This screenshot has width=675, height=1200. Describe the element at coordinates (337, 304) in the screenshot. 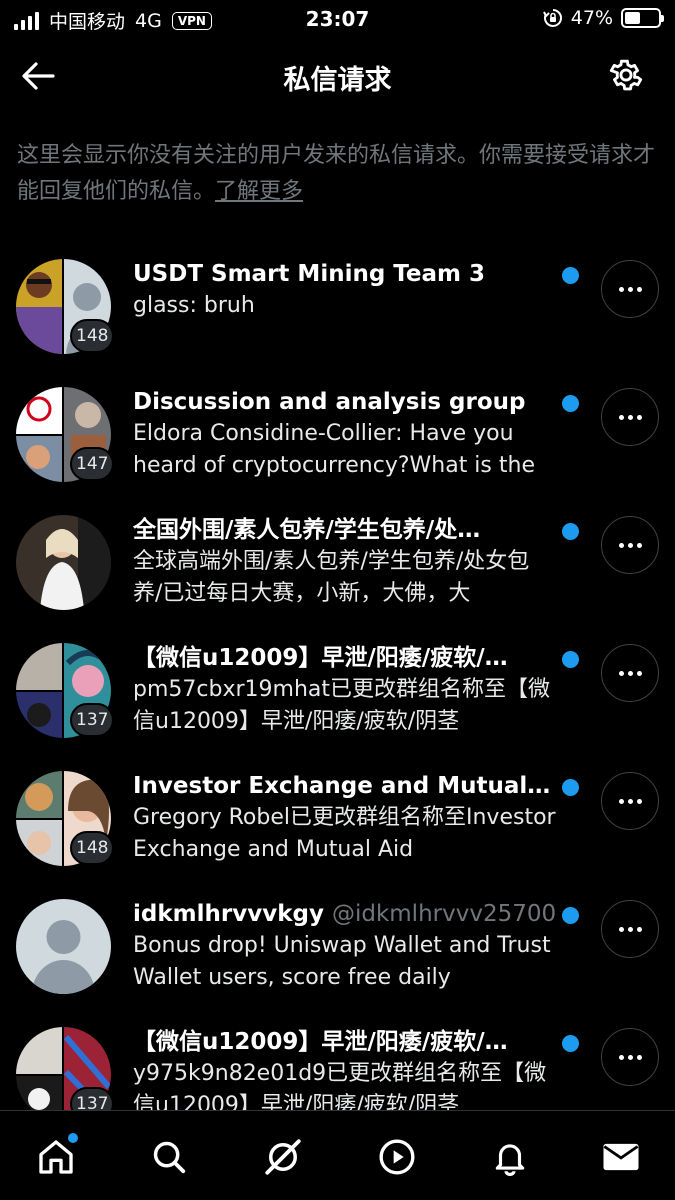

I see `list-item: 148 USDT Smart Mining Team 3 glass: bruh` at that location.